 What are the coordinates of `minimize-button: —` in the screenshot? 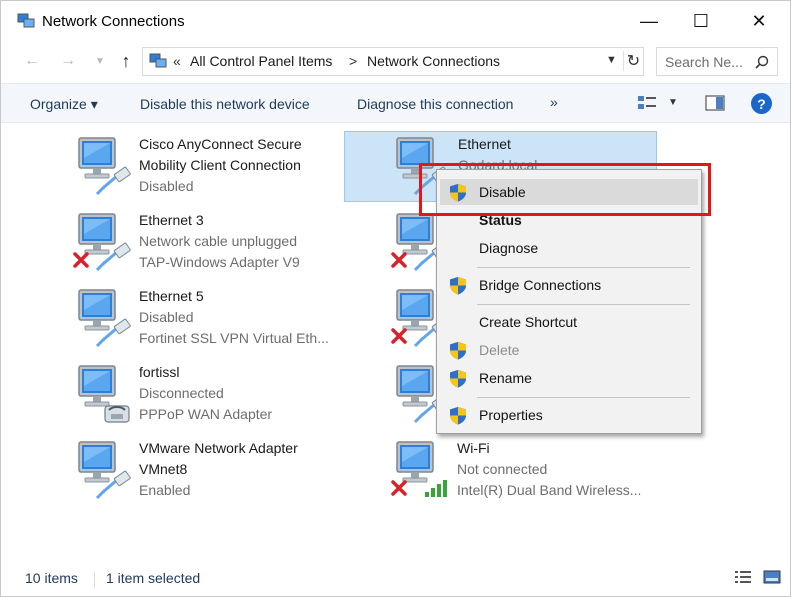 It's located at (649, 21).